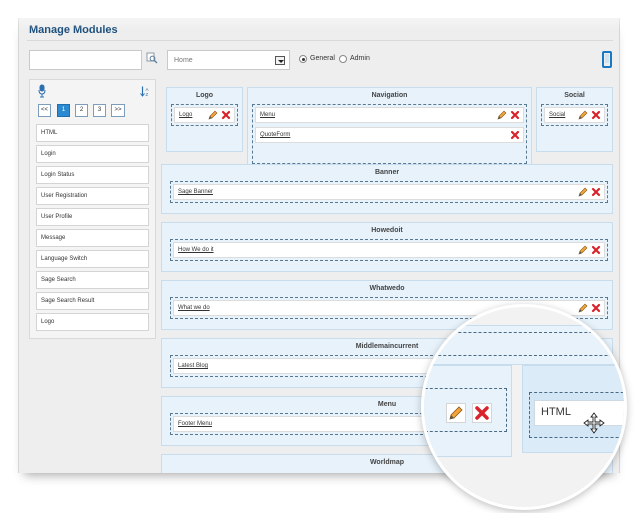 This screenshot has height=513, width=637. I want to click on module-logo-link: Logo, so click(185, 115).